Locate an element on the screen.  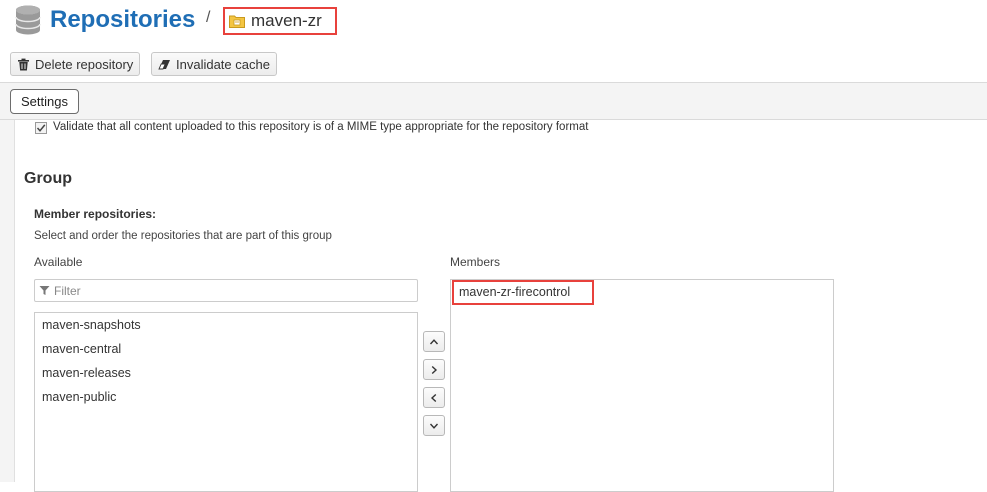
chevron-right-icon is located at coordinates (434, 369).